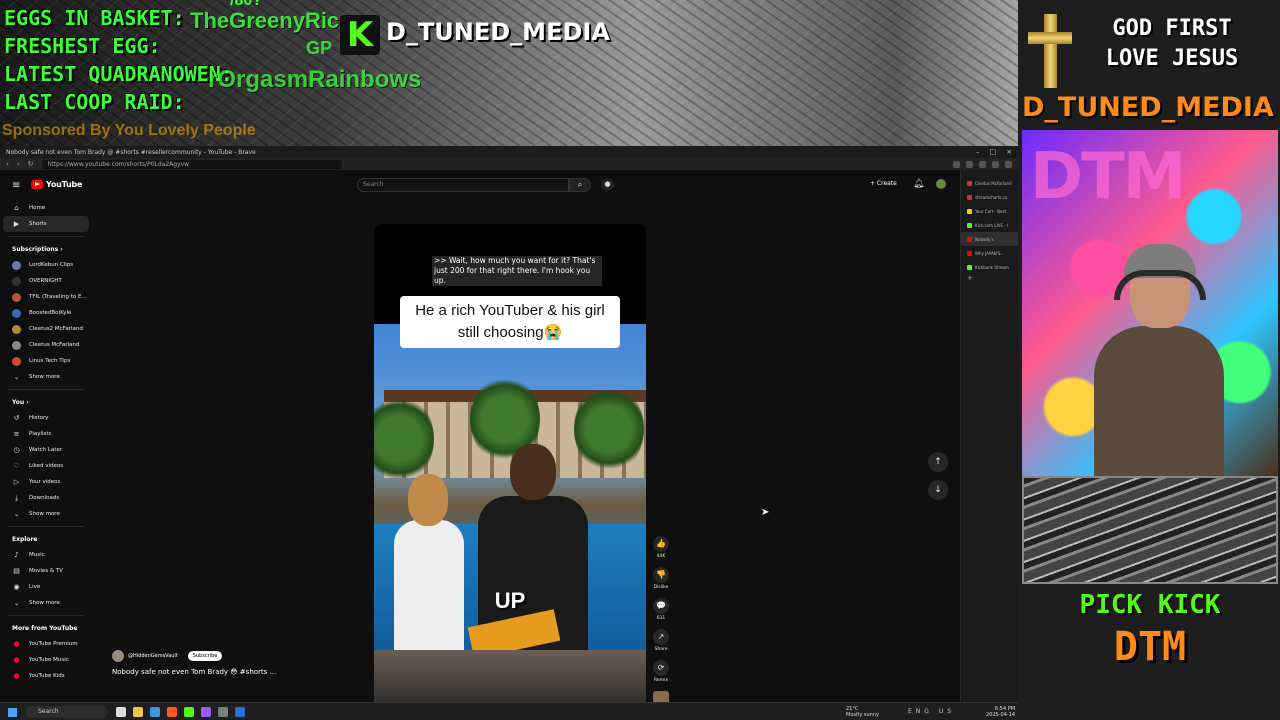 The width and height of the screenshot is (1280, 720). Describe the element at coordinates (931, 711) in the screenshot. I see `system-tray-language: ENG US` at that location.